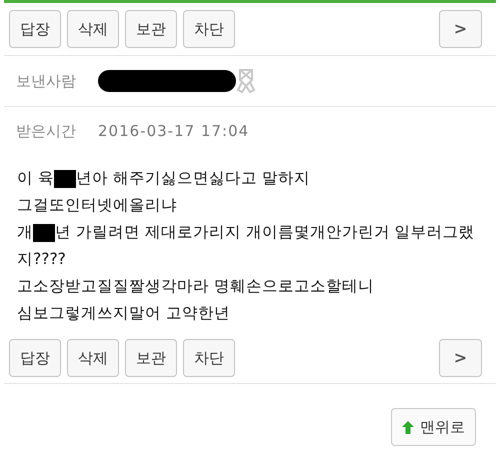  What do you see at coordinates (123, 313) in the screenshot?
I see `message-text: 심보그렇게쓰지말어 고약한년` at bounding box center [123, 313].